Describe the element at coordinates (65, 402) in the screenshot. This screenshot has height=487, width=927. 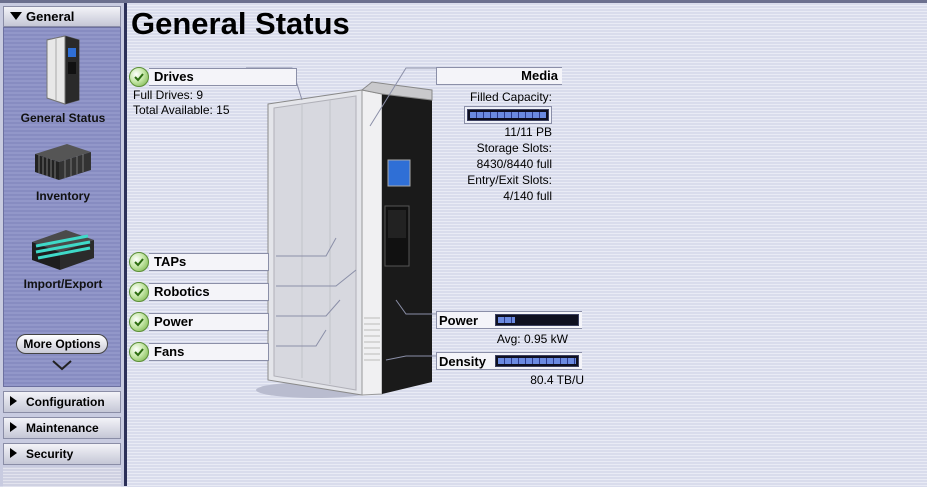
I see `sidebar-section-label: Configuration` at that location.